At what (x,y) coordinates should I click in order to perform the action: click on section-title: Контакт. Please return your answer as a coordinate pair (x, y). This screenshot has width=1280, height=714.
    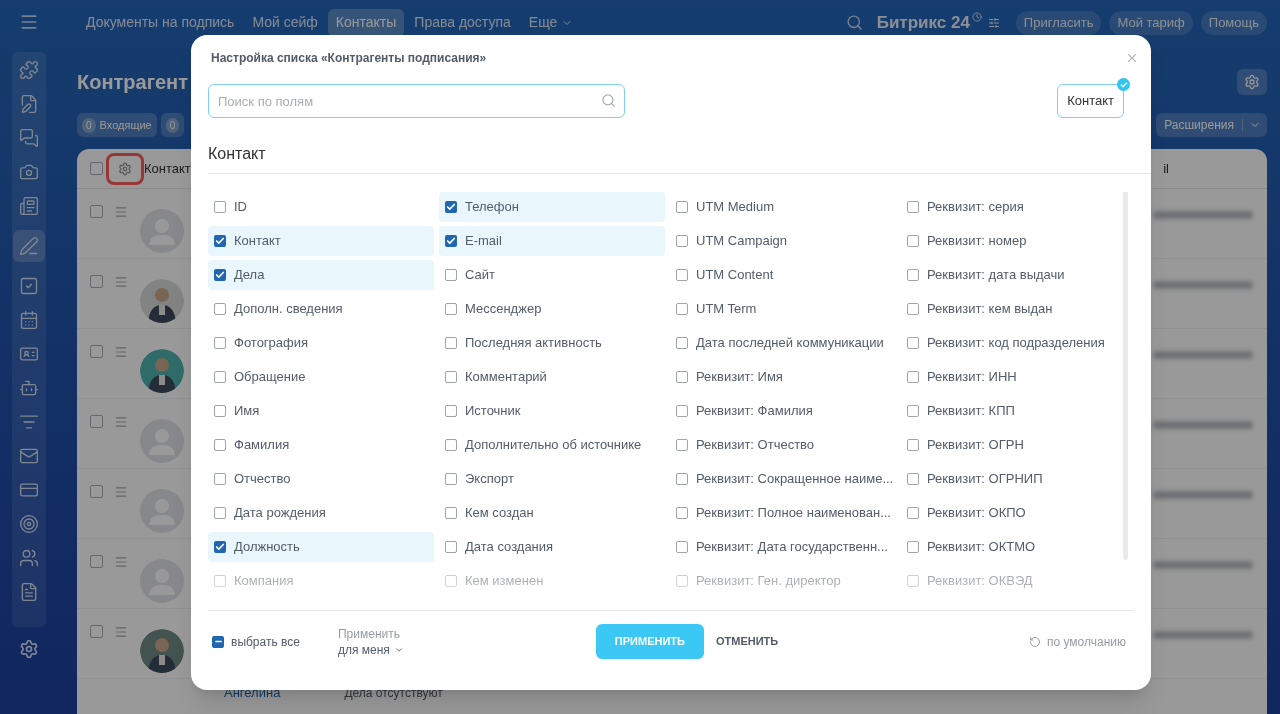
    Looking at the image, I should click on (237, 153).